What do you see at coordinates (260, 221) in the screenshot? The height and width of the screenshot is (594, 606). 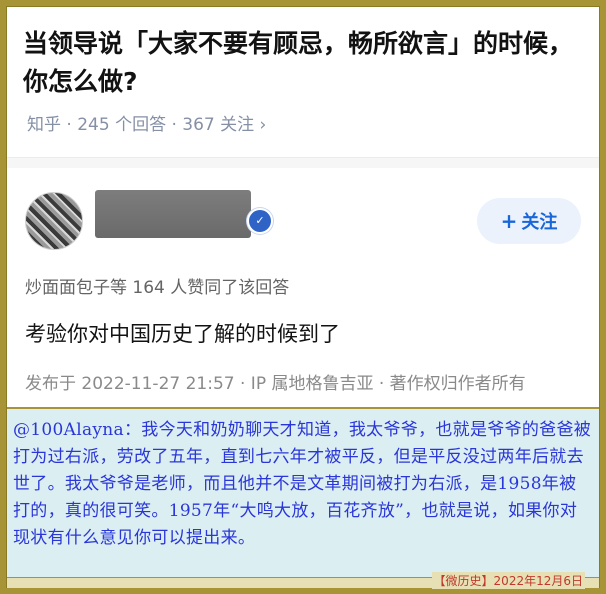 I see `verified-badge-icon: ✓` at bounding box center [260, 221].